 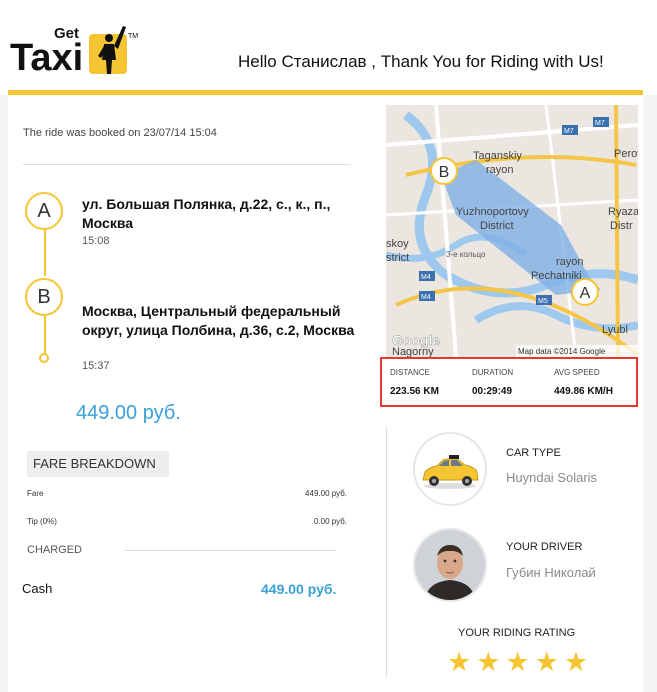 What do you see at coordinates (450, 472) in the screenshot?
I see `taxi-car-icon` at bounding box center [450, 472].